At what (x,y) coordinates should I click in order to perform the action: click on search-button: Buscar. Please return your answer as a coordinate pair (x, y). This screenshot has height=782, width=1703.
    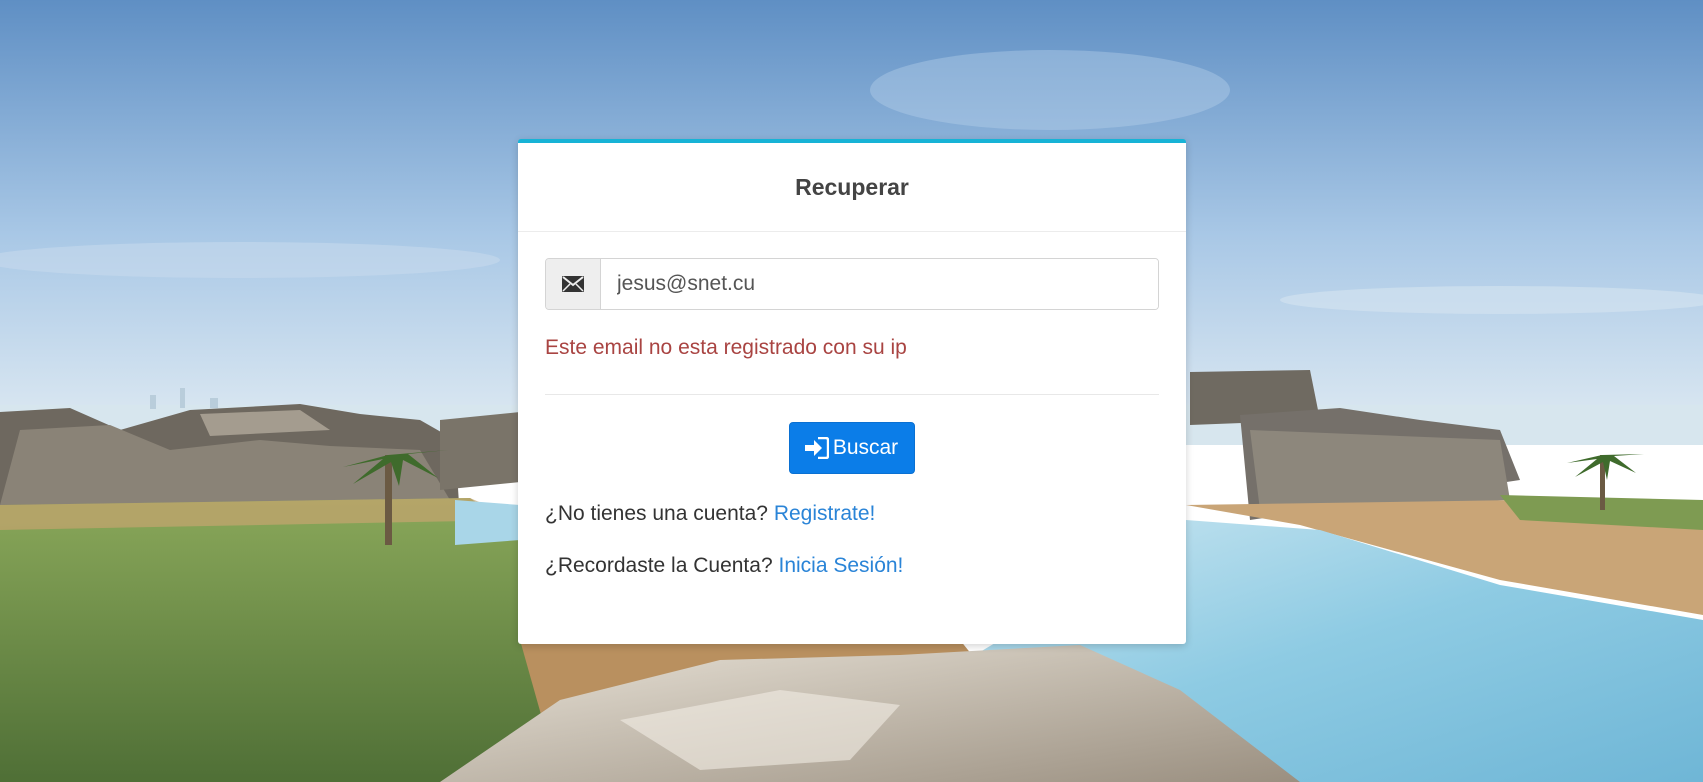
    Looking at the image, I should click on (852, 448).